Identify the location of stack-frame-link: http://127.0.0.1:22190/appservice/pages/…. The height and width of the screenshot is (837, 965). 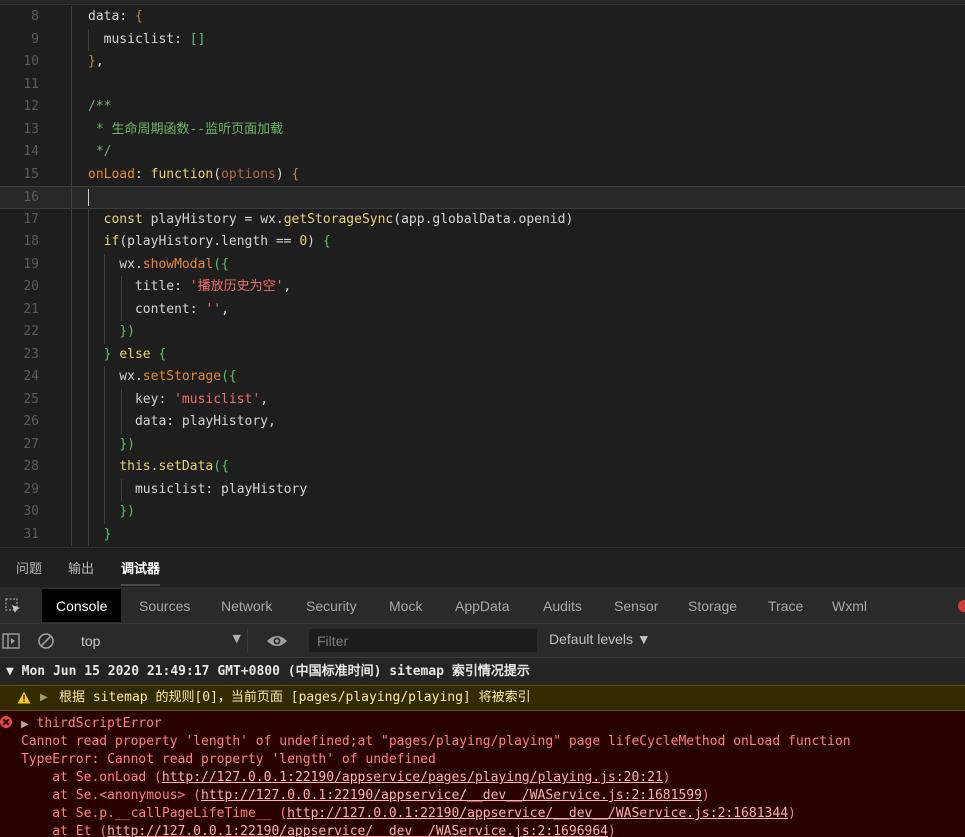
(412, 777).